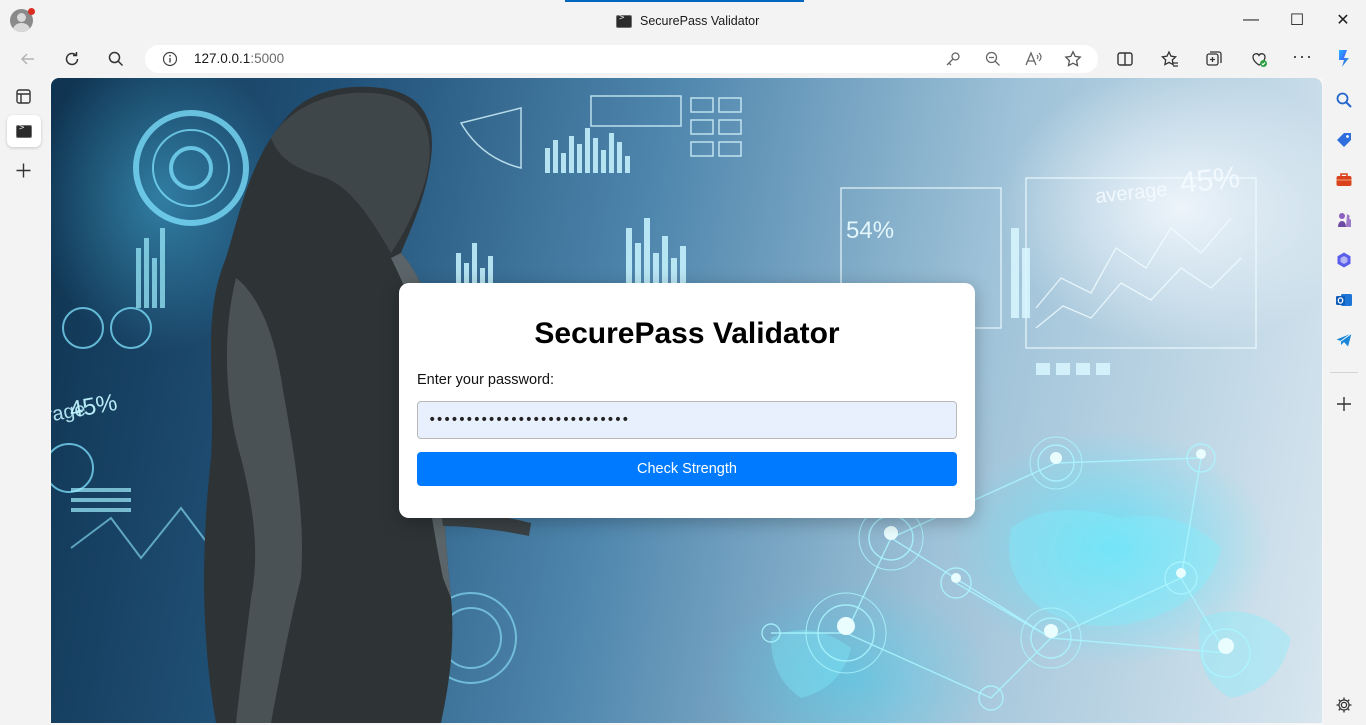 The height and width of the screenshot is (725, 1366). I want to click on games-chess-icon, so click(1344, 220).